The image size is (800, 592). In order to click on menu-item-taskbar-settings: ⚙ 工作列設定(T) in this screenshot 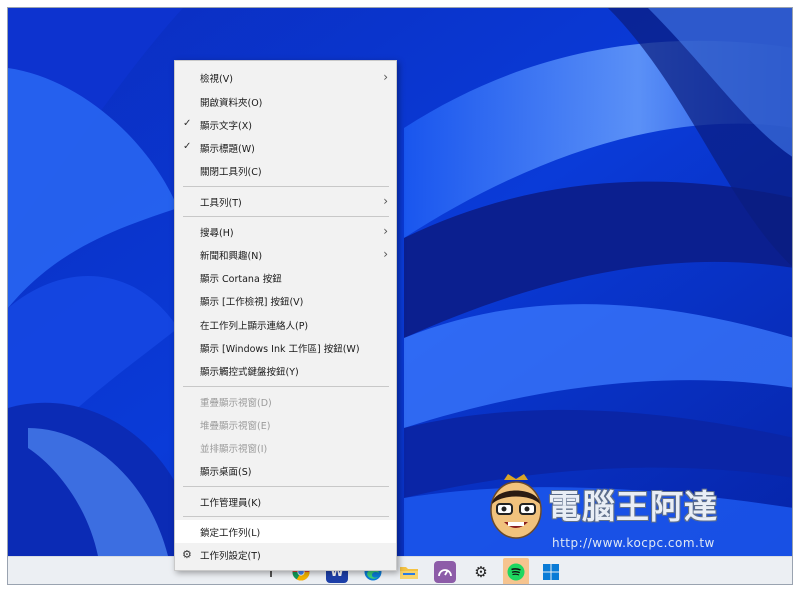, I will do `click(285, 554)`.